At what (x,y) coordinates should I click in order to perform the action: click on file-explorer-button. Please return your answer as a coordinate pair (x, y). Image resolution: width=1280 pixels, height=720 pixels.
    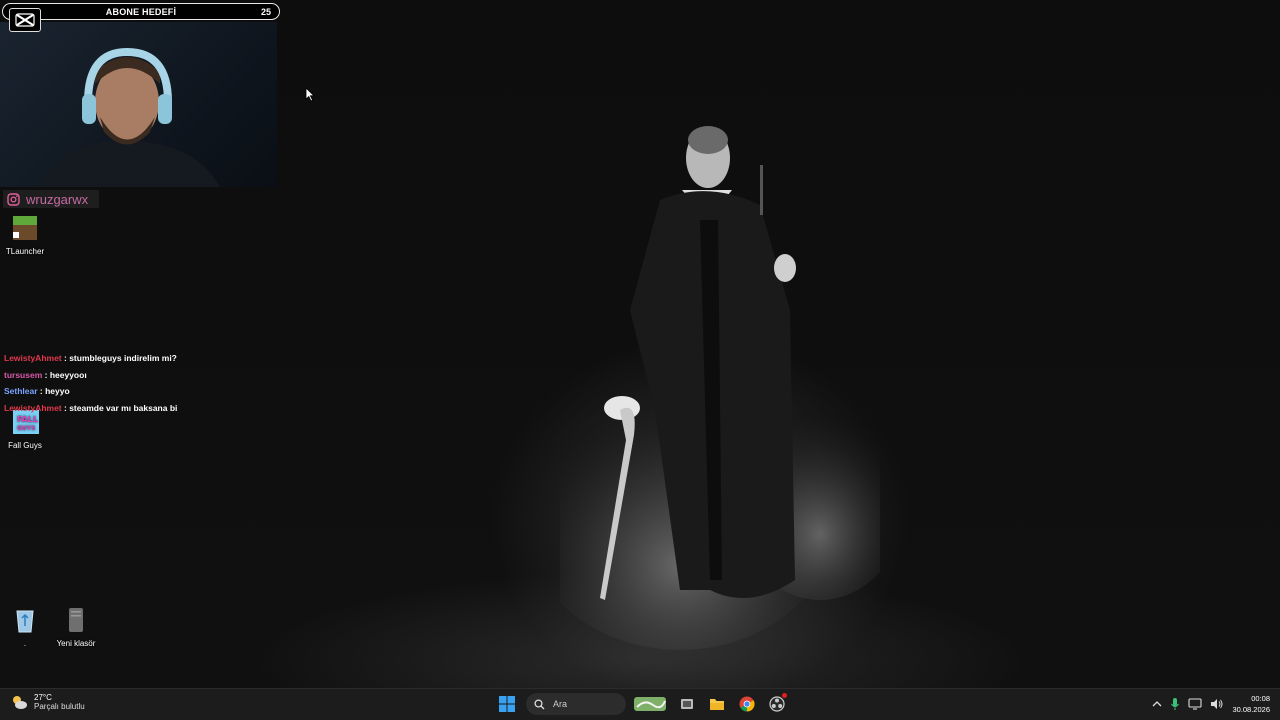
    Looking at the image, I should click on (717, 704).